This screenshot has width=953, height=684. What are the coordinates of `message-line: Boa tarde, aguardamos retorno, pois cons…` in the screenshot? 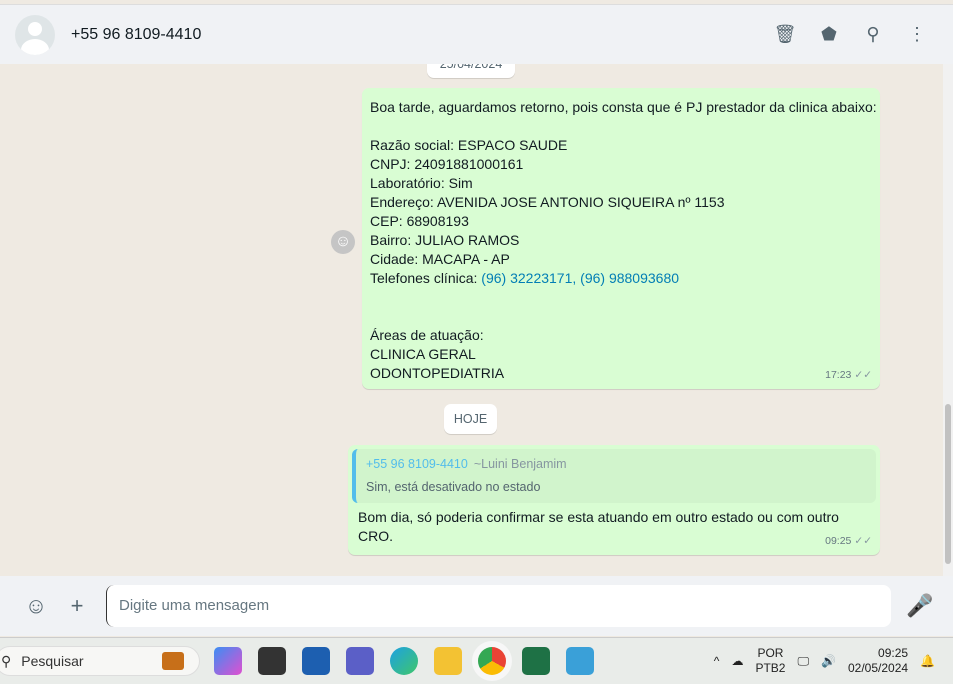 It's located at (623, 107).